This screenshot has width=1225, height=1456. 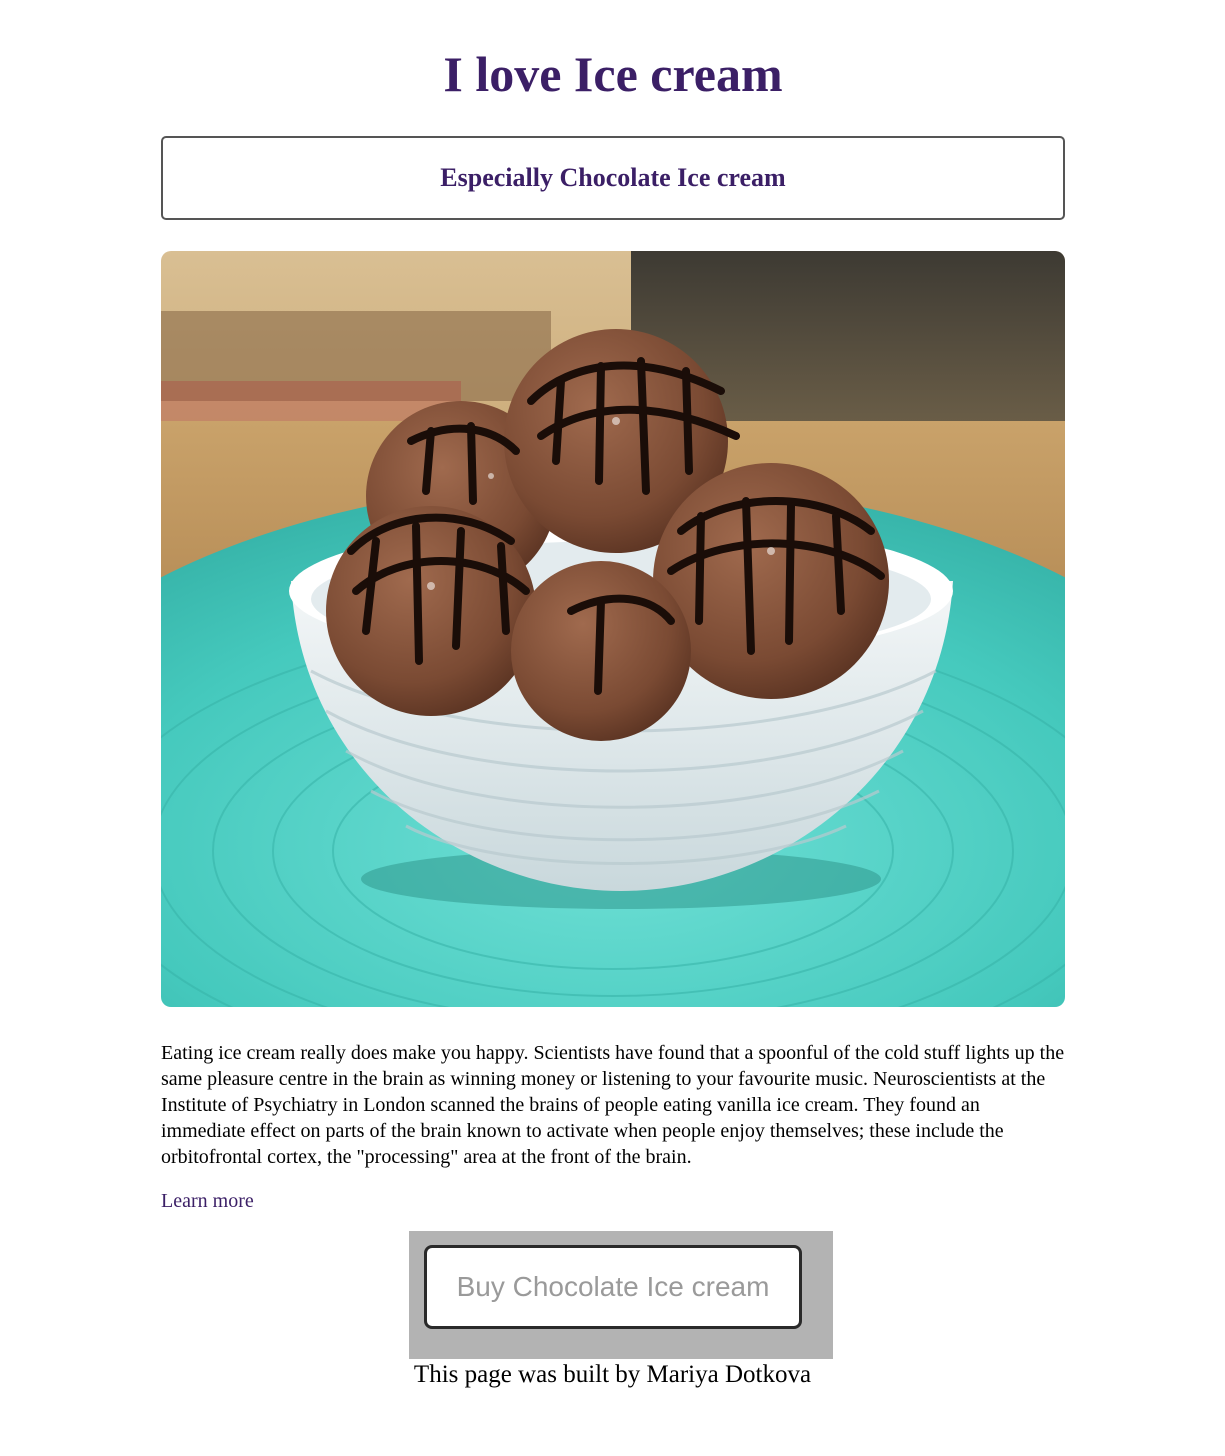 I want to click on buy-button-container: Buy Chocolate Ice cream, so click(x=621, y=1295).